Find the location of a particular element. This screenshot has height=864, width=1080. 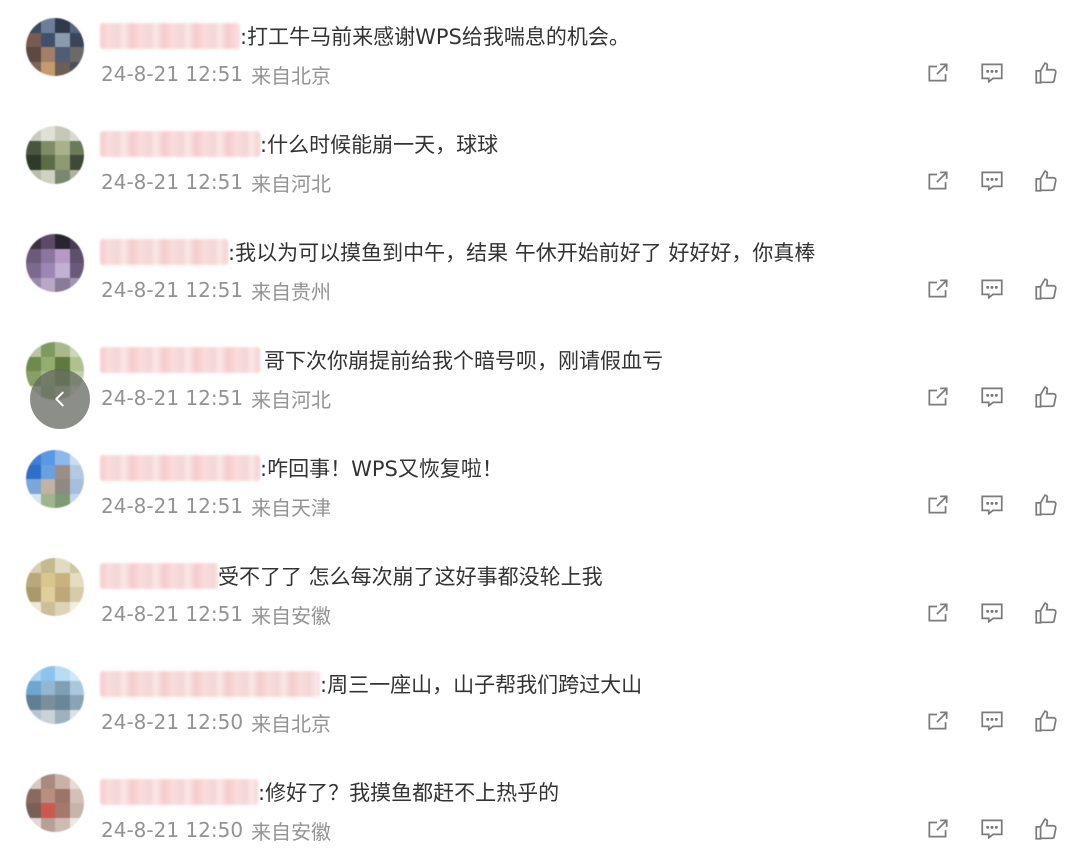

comment-text-line: :修好了？我摸鱼都赶不上热乎的 is located at coordinates (329, 792).